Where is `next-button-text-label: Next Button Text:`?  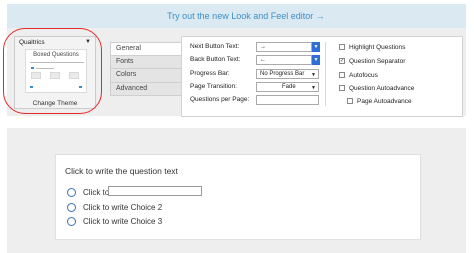
next-button-text-label: Next Button Text: is located at coordinates (215, 46).